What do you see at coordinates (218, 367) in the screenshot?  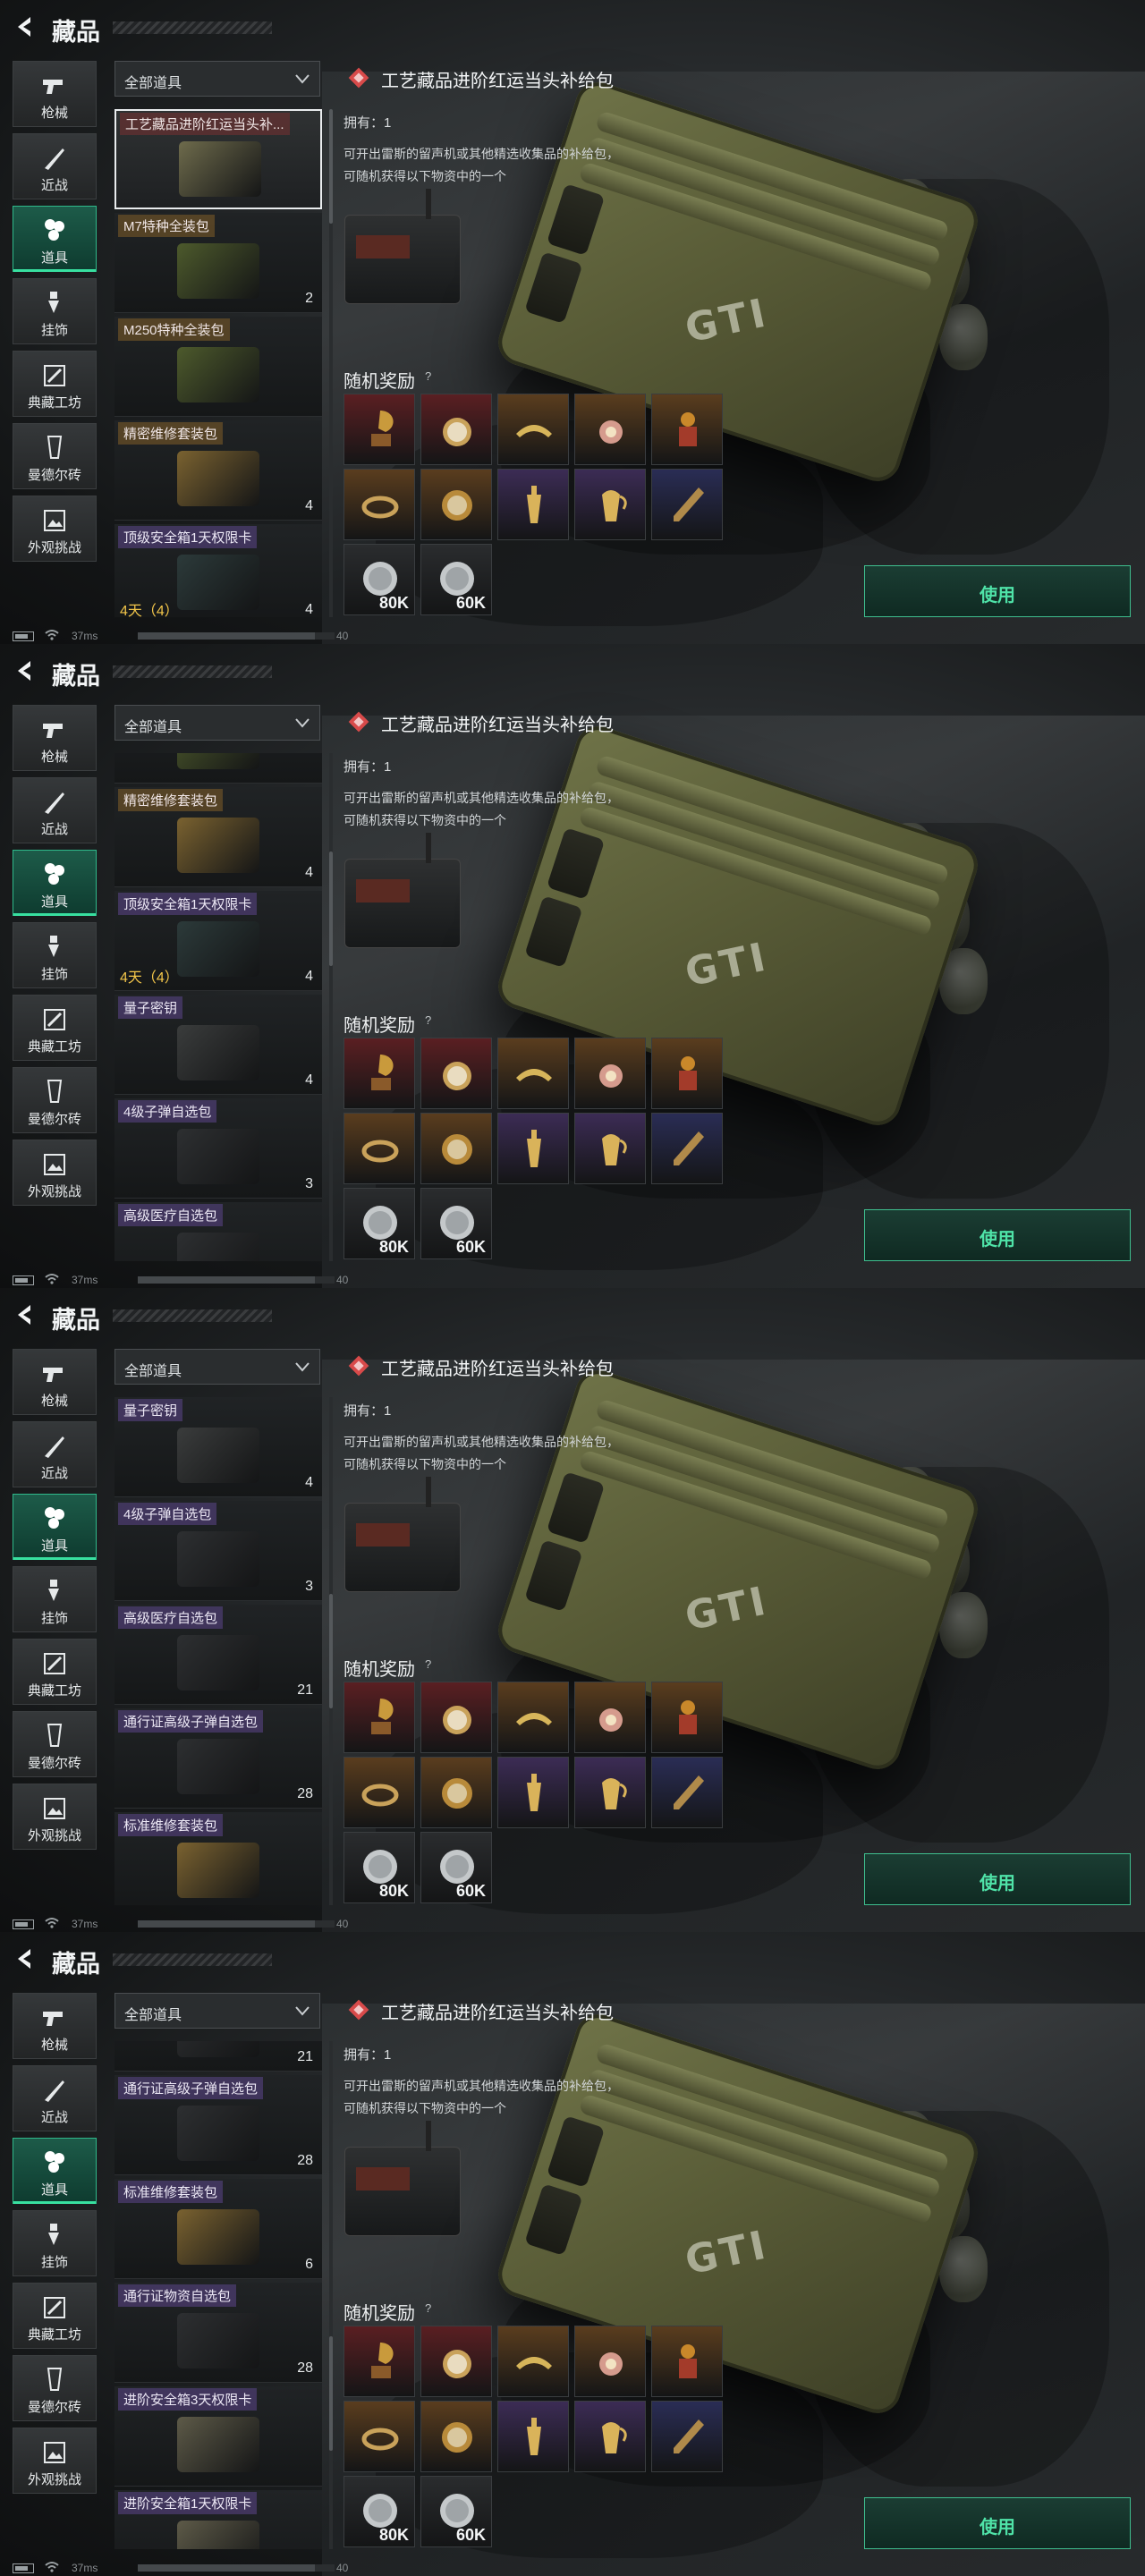 I see `list-item: M250特种全装包` at bounding box center [218, 367].